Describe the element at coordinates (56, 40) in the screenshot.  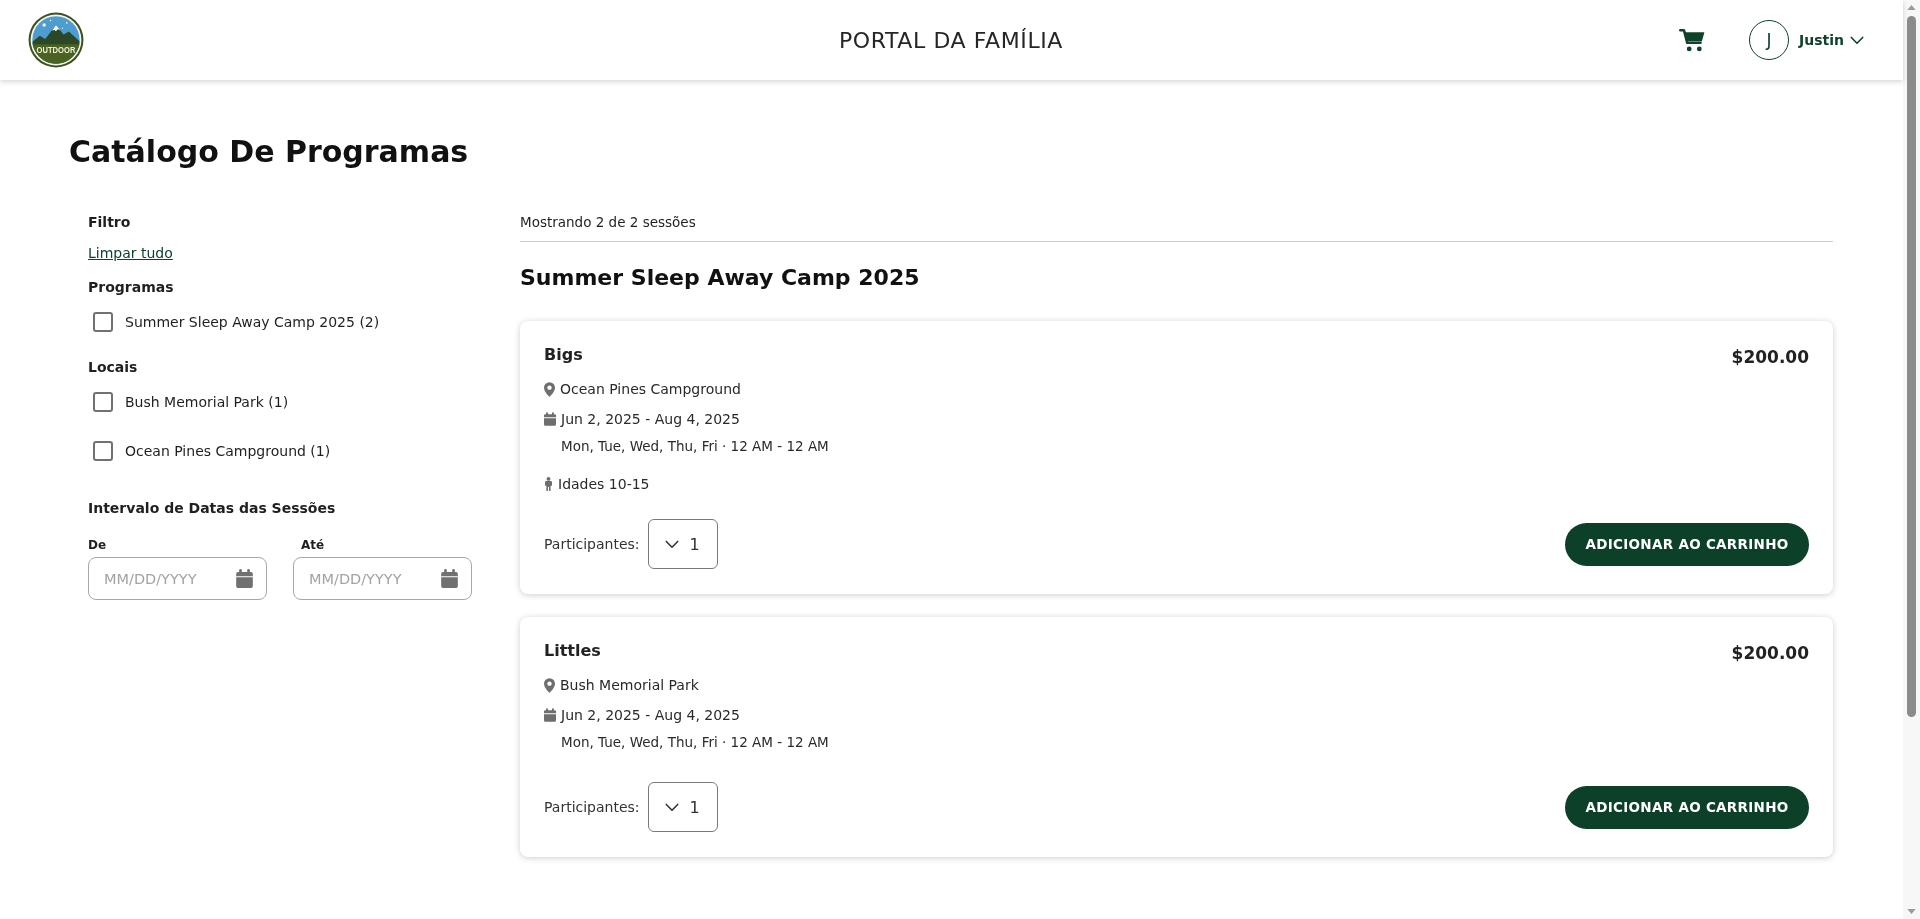
I see `logo-drawing` at that location.